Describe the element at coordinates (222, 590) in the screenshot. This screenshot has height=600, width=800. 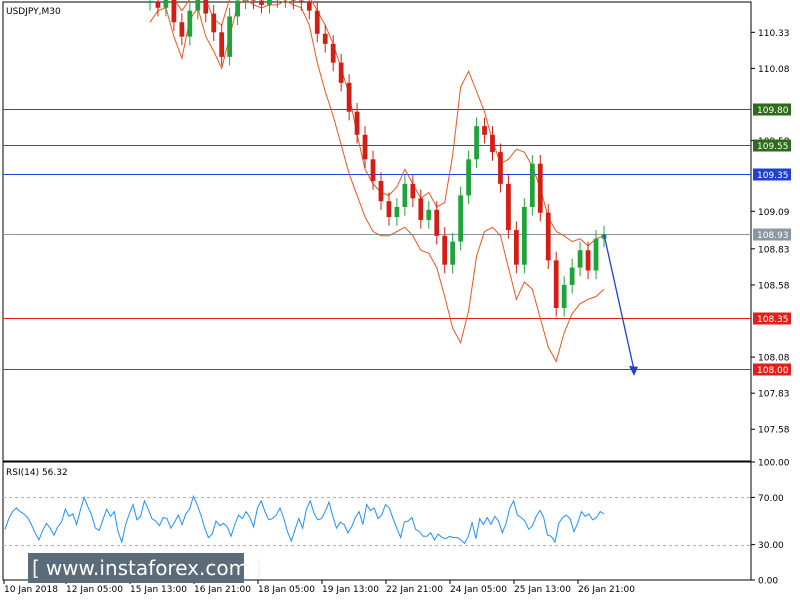
I see `x-tick-label: 16 Jan 21:00` at that location.